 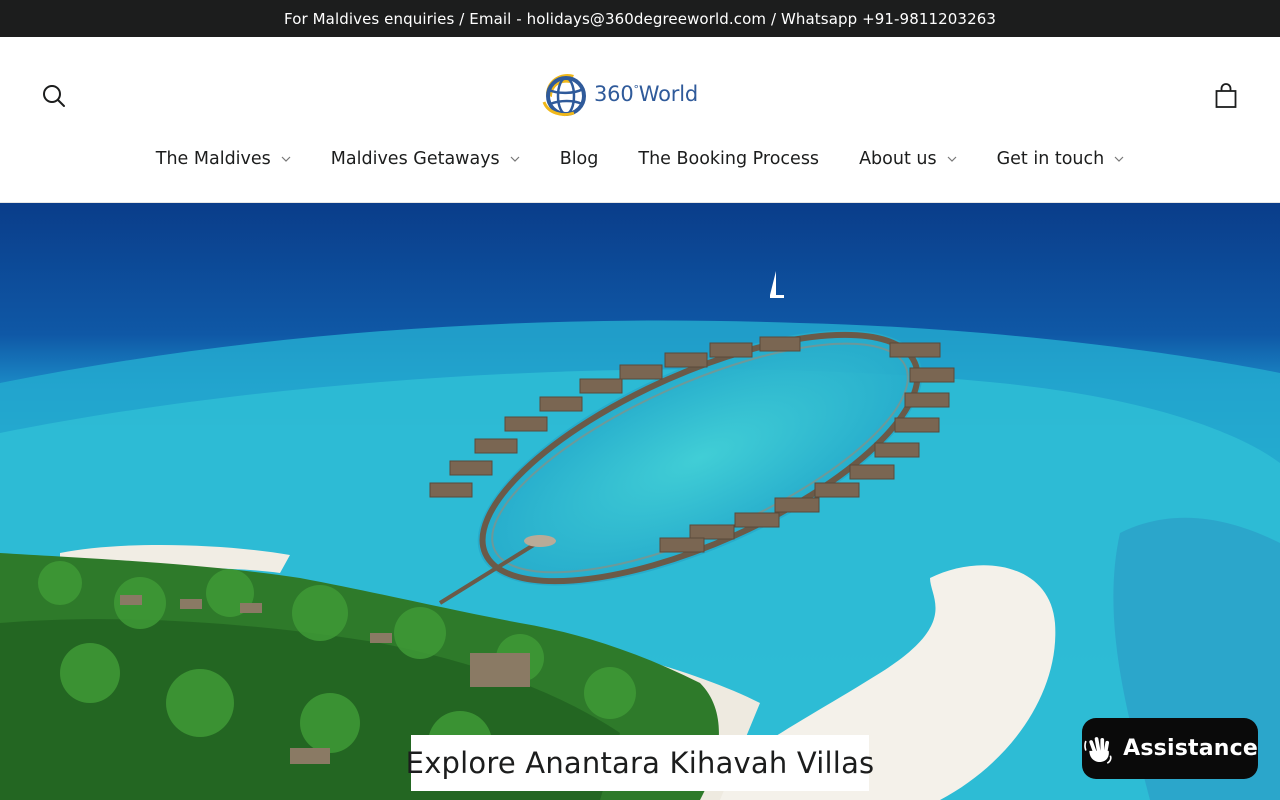 I want to click on search-button, so click(x=54, y=96).